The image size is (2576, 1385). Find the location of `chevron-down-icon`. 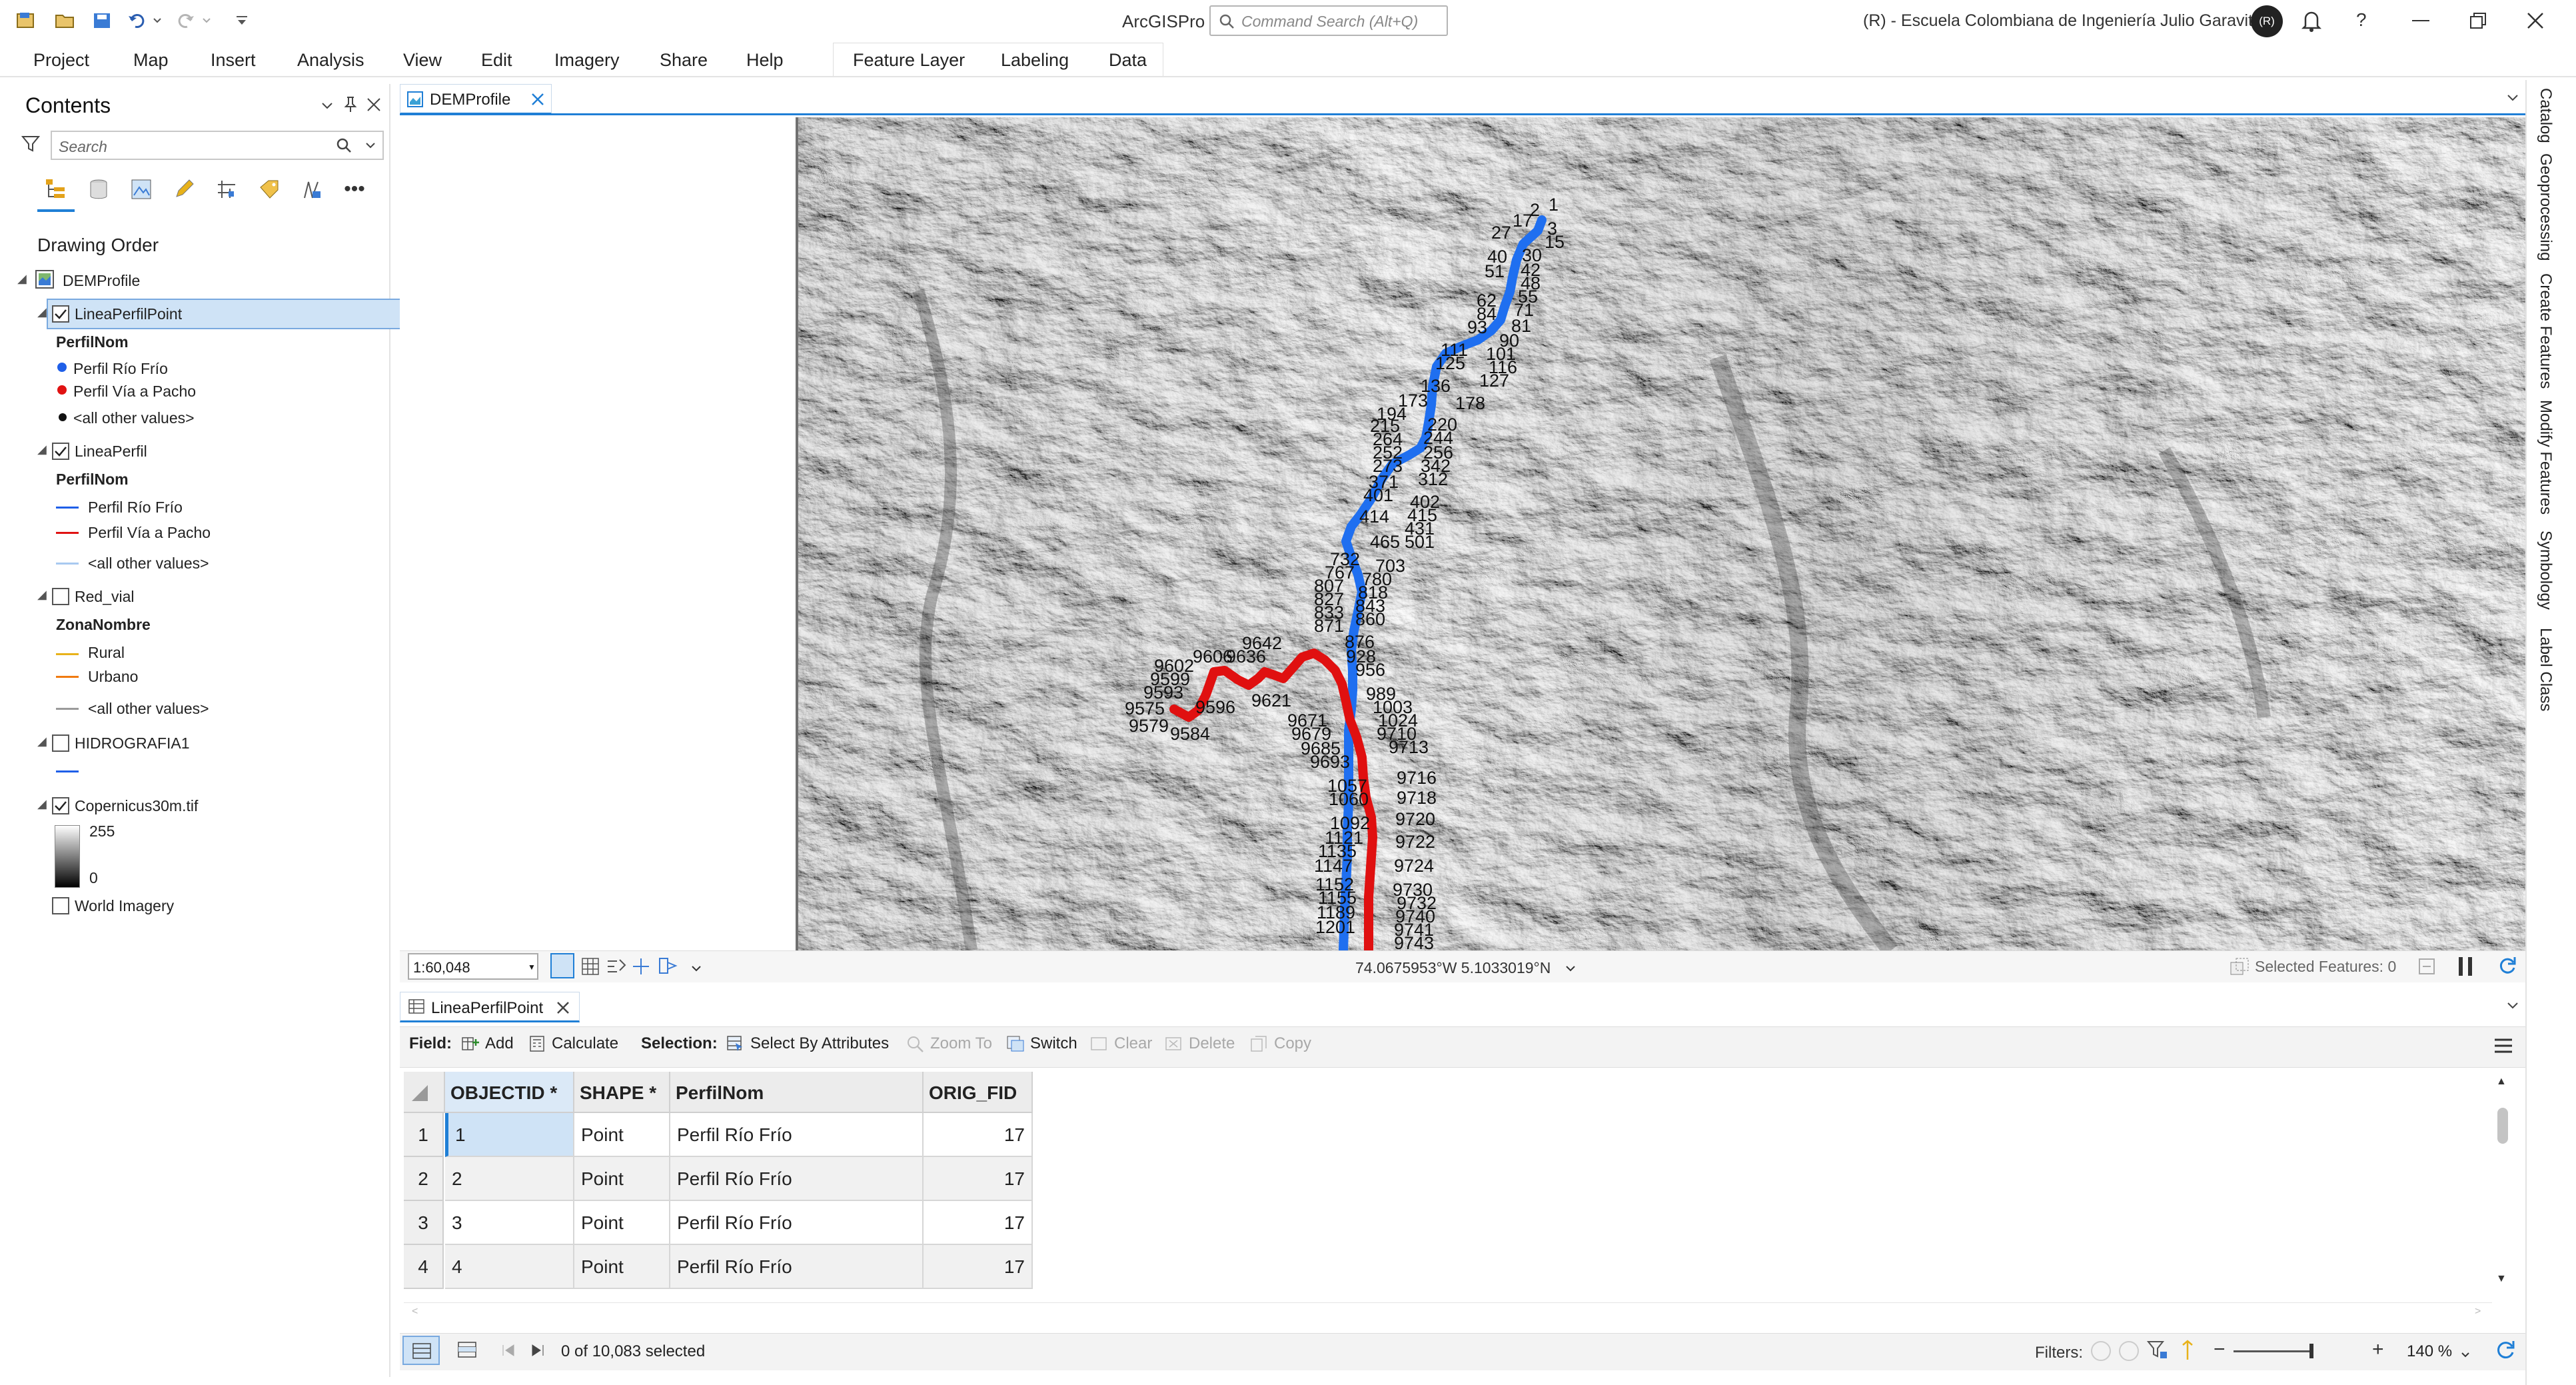

chevron-down-icon is located at coordinates (697, 970).